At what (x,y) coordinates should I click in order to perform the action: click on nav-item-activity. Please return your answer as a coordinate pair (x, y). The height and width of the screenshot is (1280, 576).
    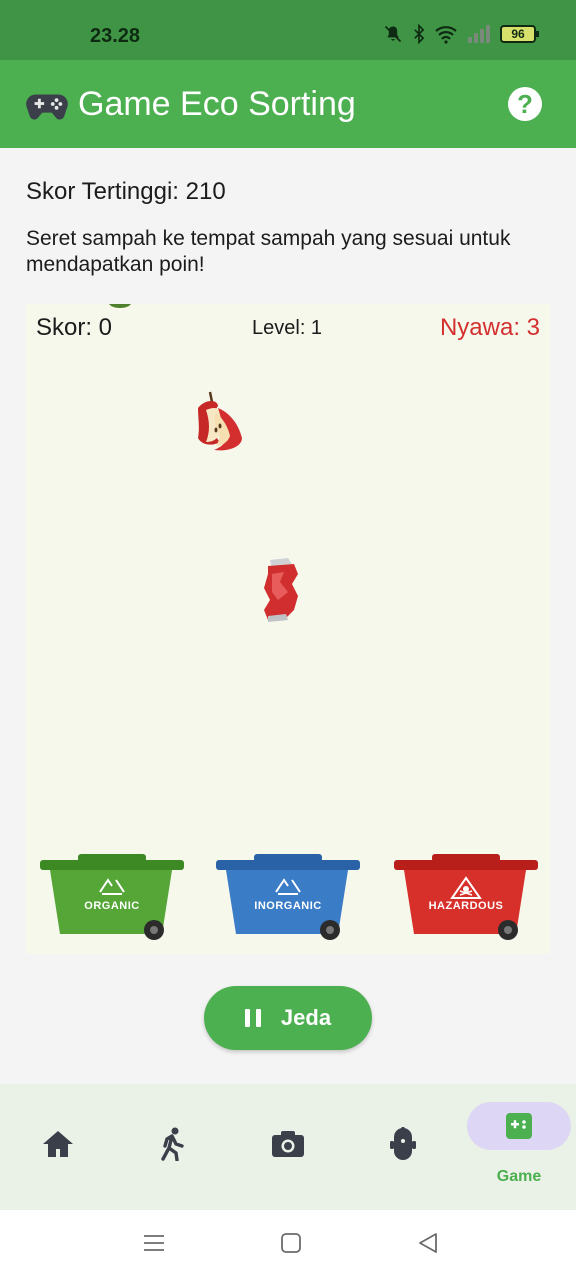
    Looking at the image, I should click on (172, 1147).